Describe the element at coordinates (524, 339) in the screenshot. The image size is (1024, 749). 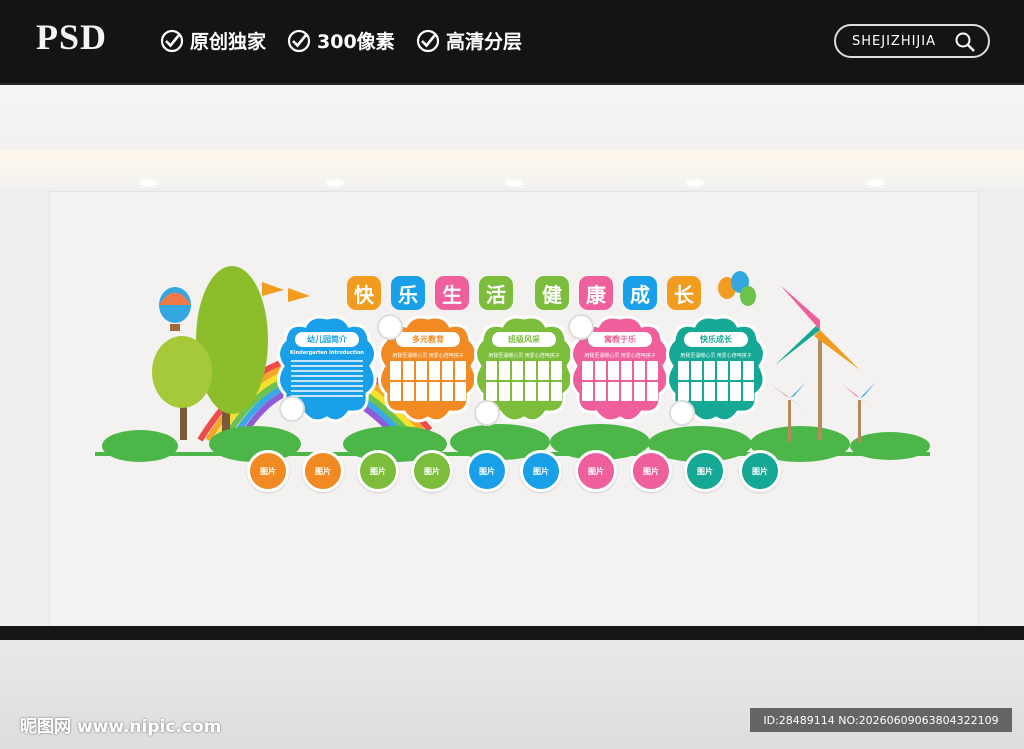
I see `section-heading: 班级风采` at that location.